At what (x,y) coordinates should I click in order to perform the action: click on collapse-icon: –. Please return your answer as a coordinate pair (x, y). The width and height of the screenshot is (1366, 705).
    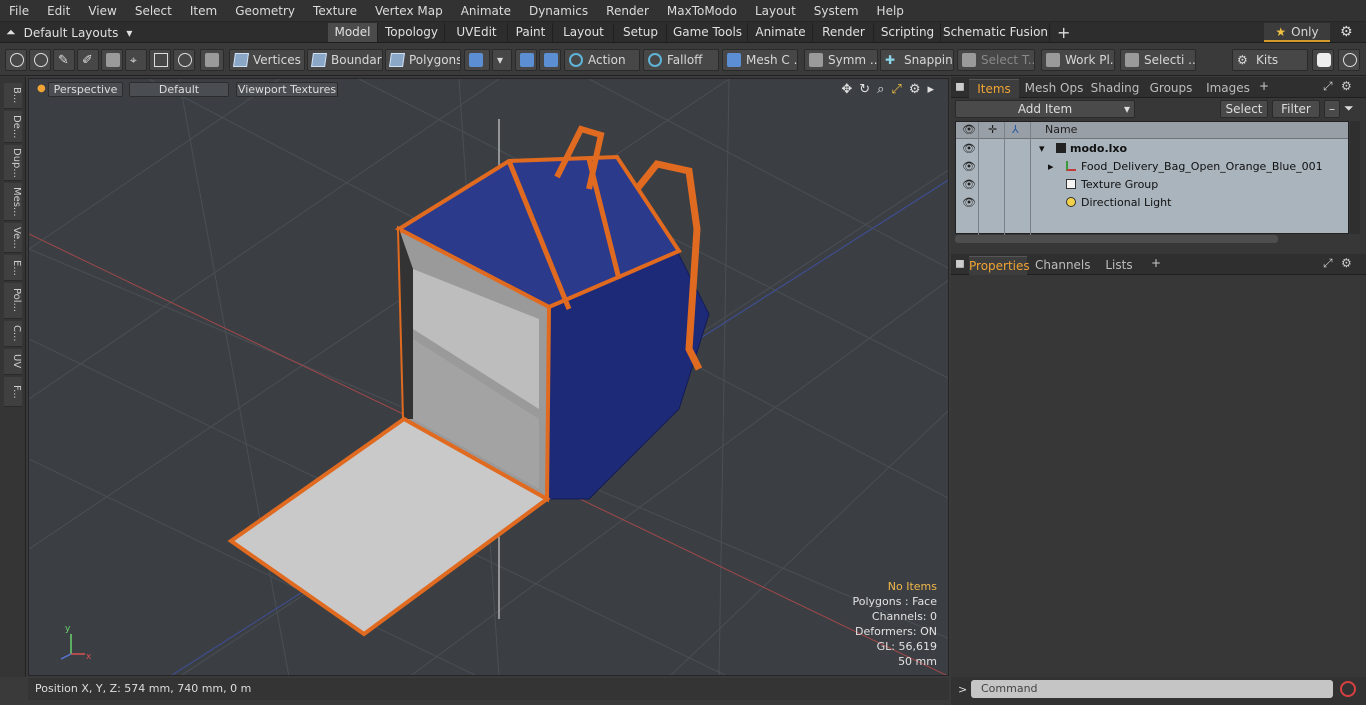
    Looking at the image, I should click on (1332, 109).